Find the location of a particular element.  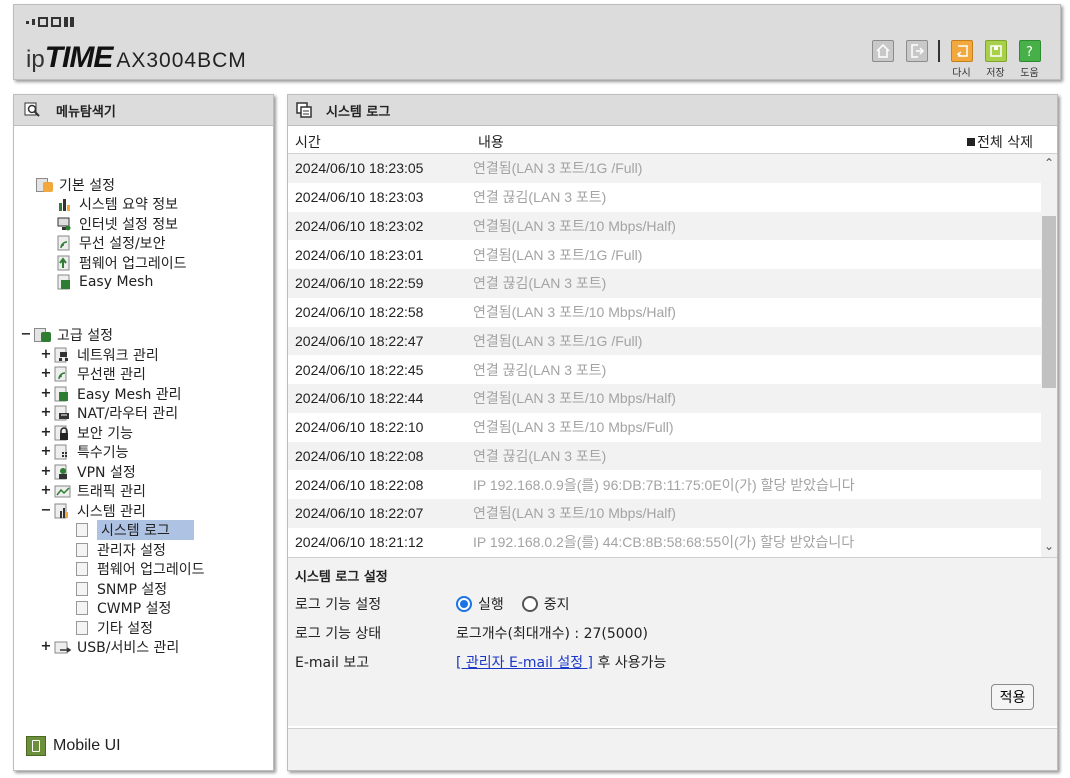

tree-system-admin: − 시스템 관리 is located at coordinates (93, 510).